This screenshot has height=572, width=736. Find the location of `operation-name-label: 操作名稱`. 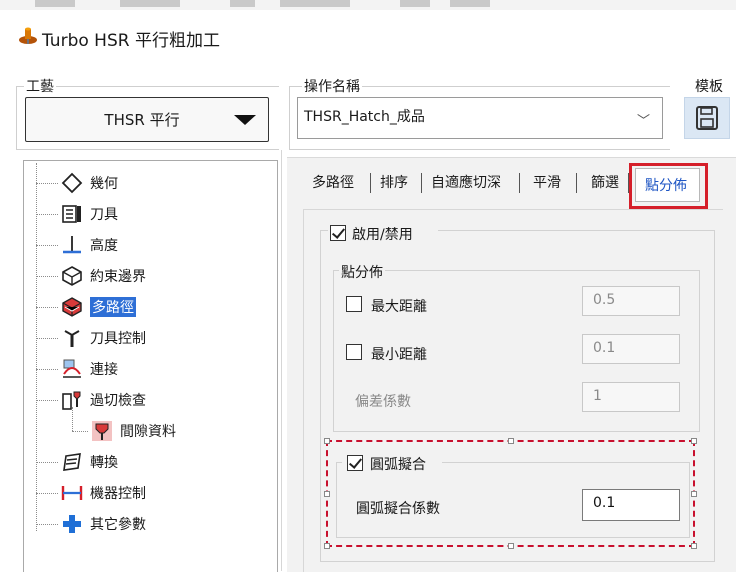

operation-name-label: 操作名稱 is located at coordinates (332, 86).